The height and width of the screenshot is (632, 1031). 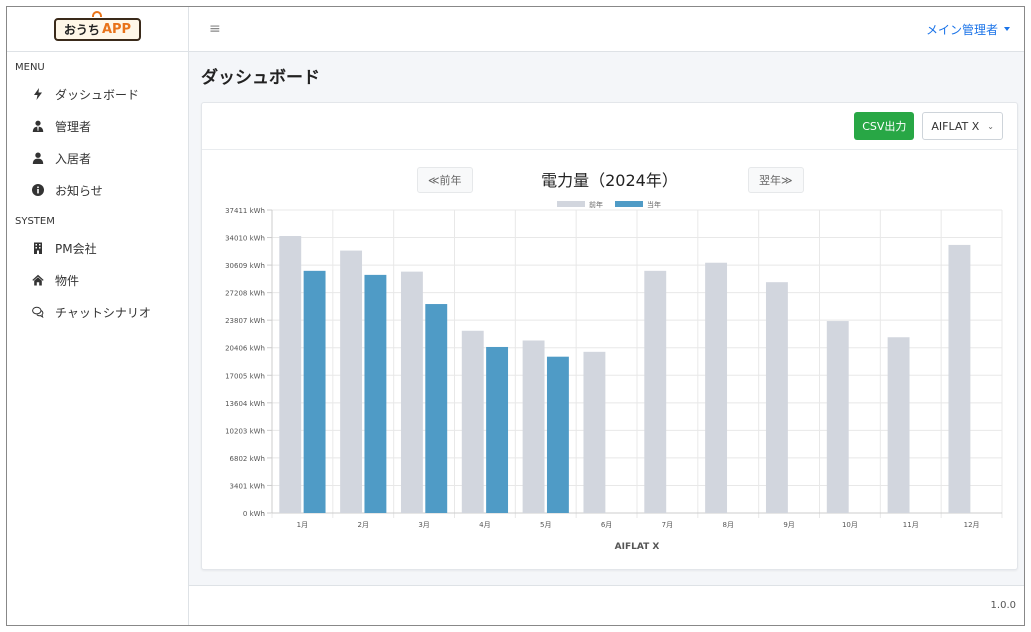 I want to click on sidebar-item-notices: お知らせ, so click(x=97, y=190).